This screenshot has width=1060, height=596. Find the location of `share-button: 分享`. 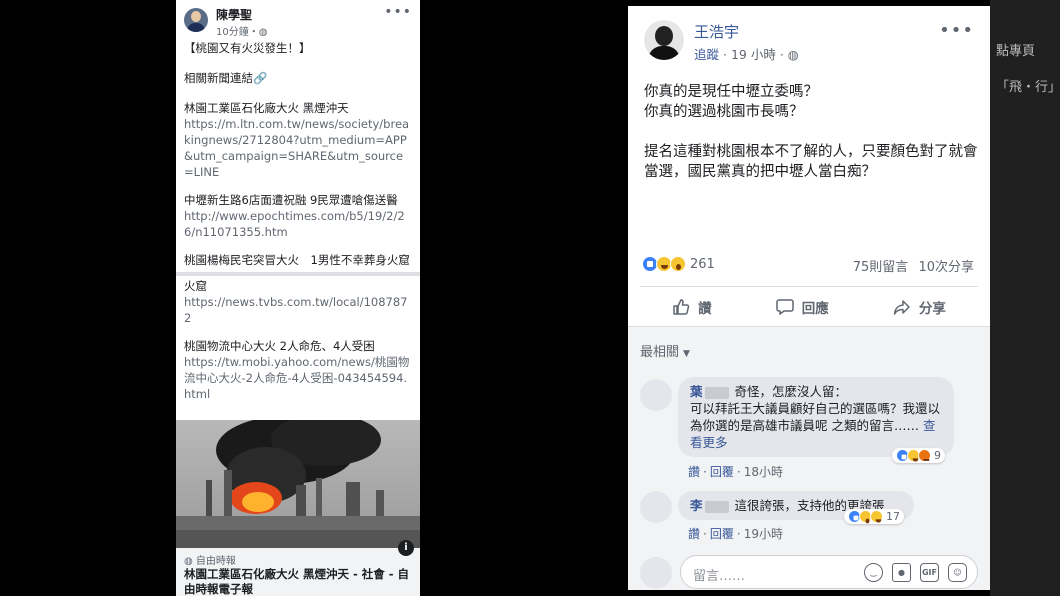

share-button: 分享 is located at coordinates (919, 307).